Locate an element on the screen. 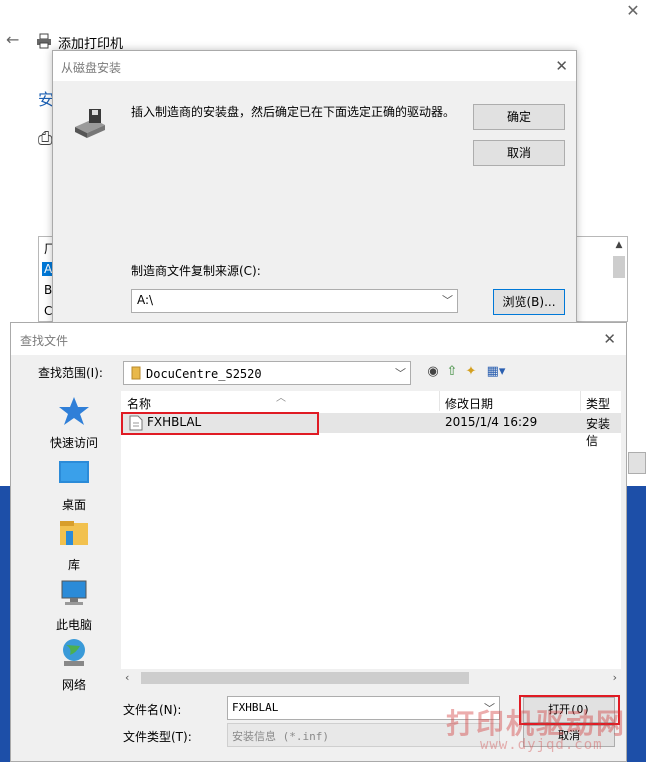 This screenshot has height=762, width=646. list-item: B is located at coordinates (48, 290).